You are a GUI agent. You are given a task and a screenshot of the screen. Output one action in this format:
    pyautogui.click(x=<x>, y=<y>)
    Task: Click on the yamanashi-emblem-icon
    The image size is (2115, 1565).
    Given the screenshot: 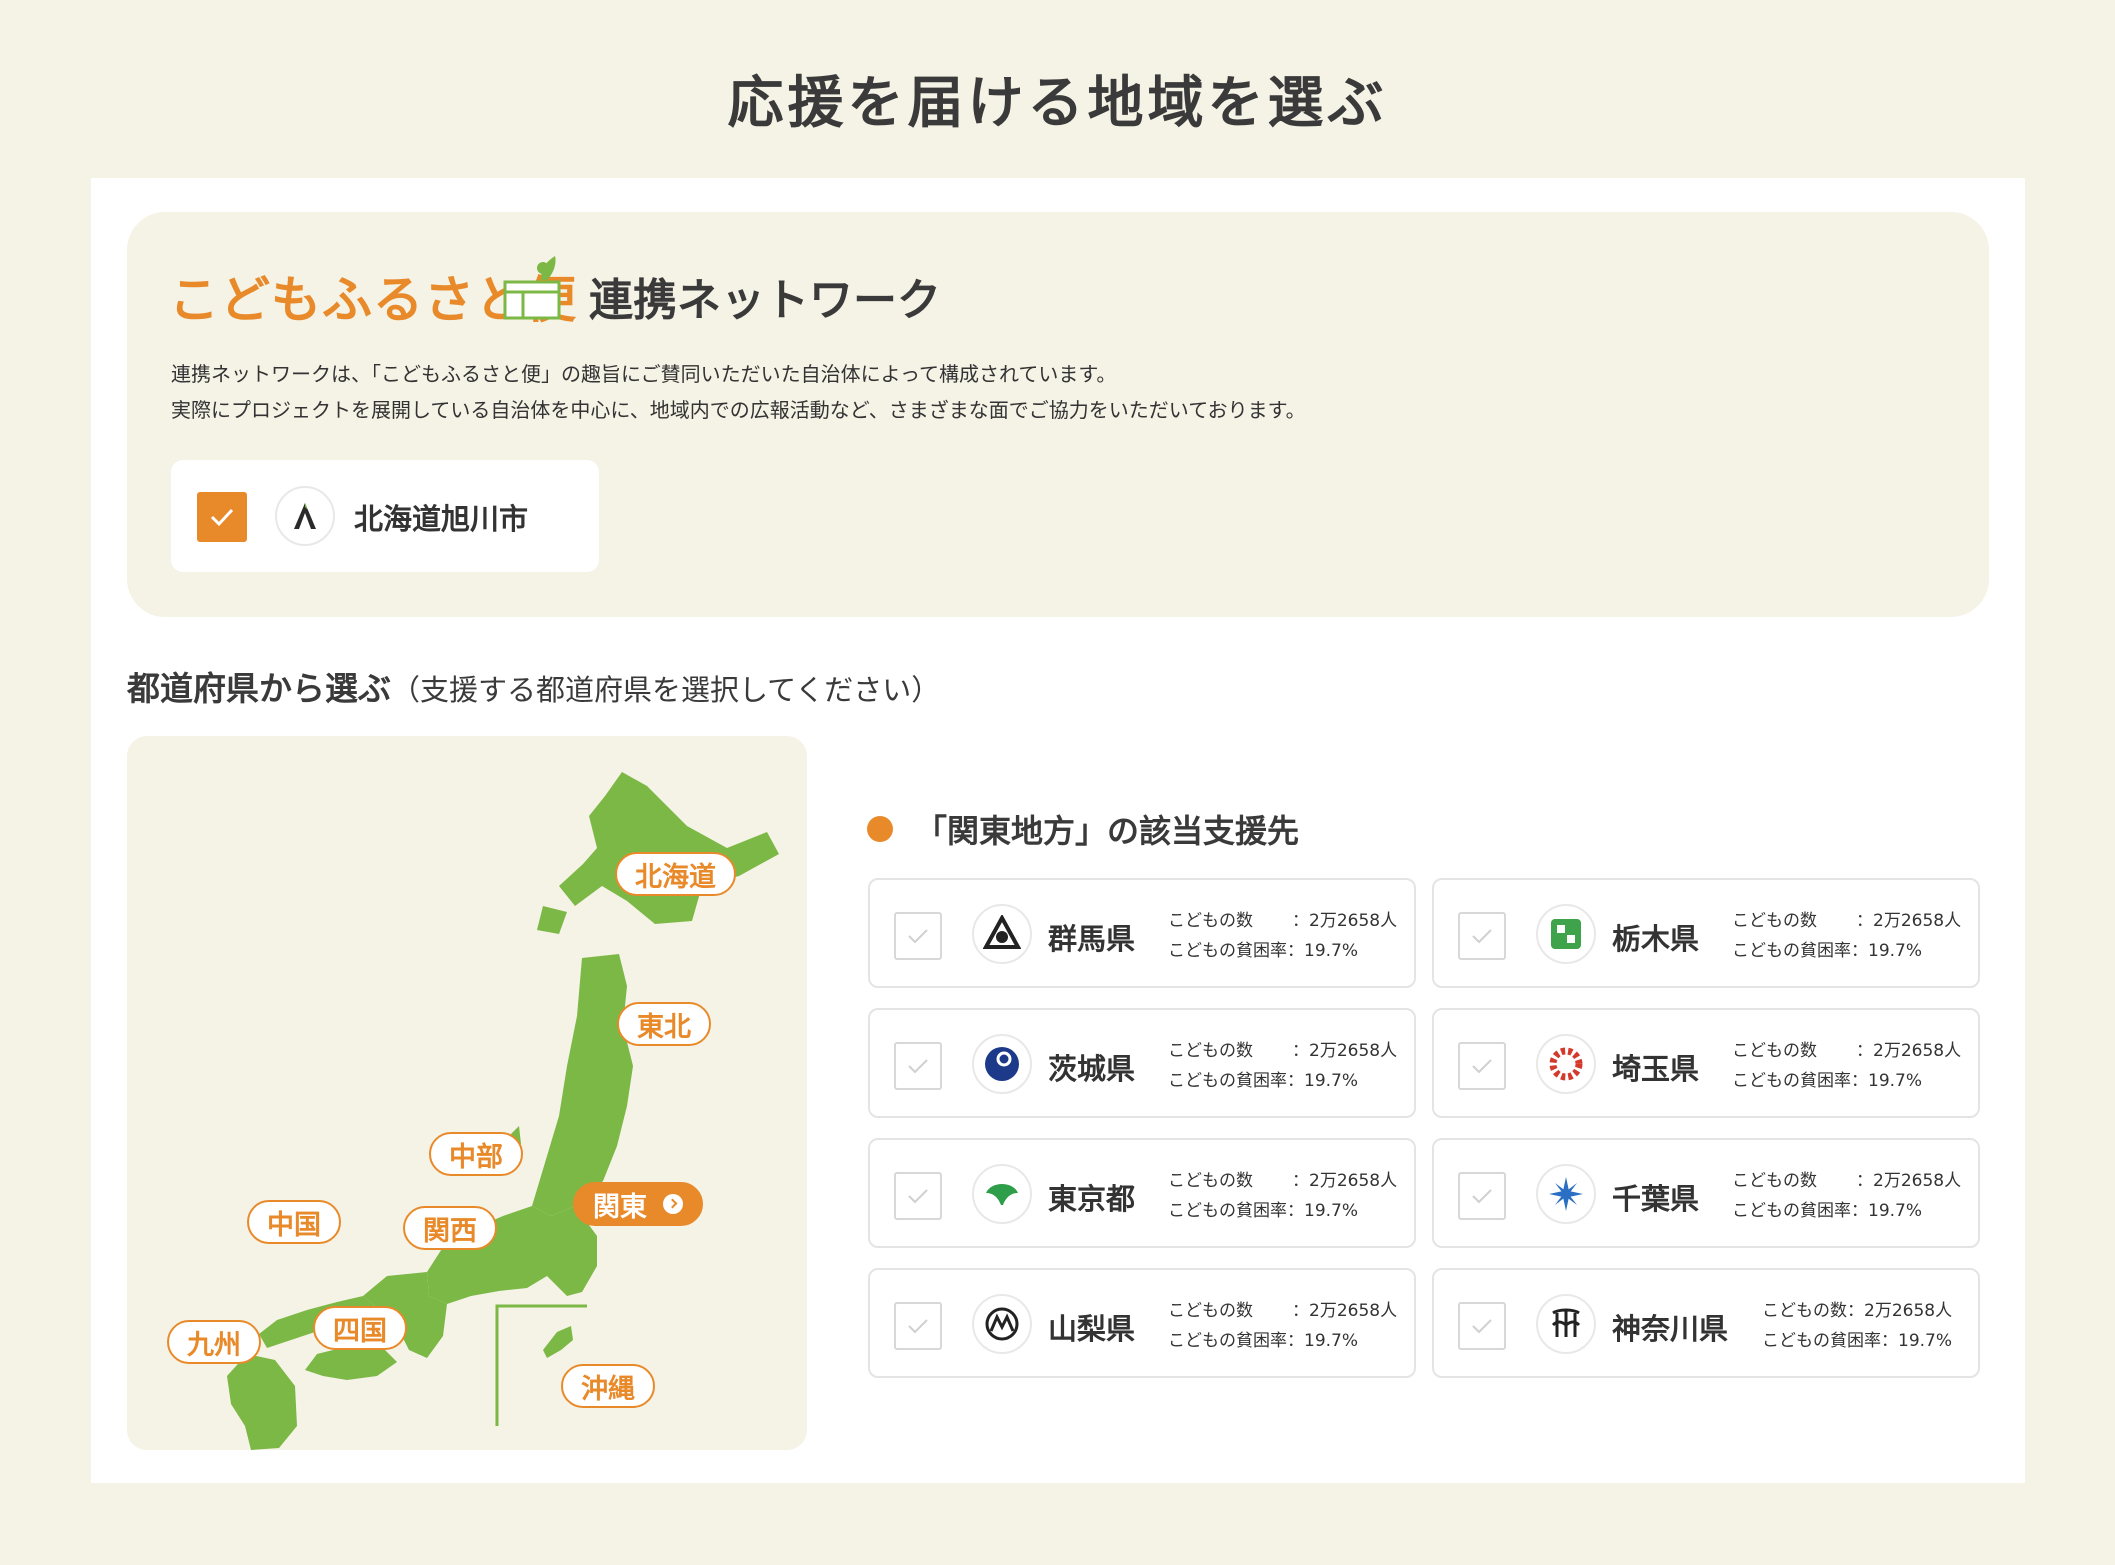 What is the action you would take?
    pyautogui.click(x=1002, y=1324)
    